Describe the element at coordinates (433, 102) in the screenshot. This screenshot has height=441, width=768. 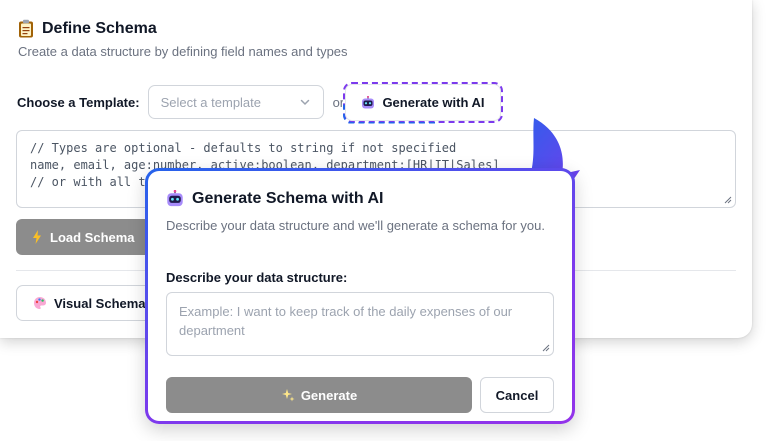
I see `generate-with-ai-label: Generate with AI` at that location.